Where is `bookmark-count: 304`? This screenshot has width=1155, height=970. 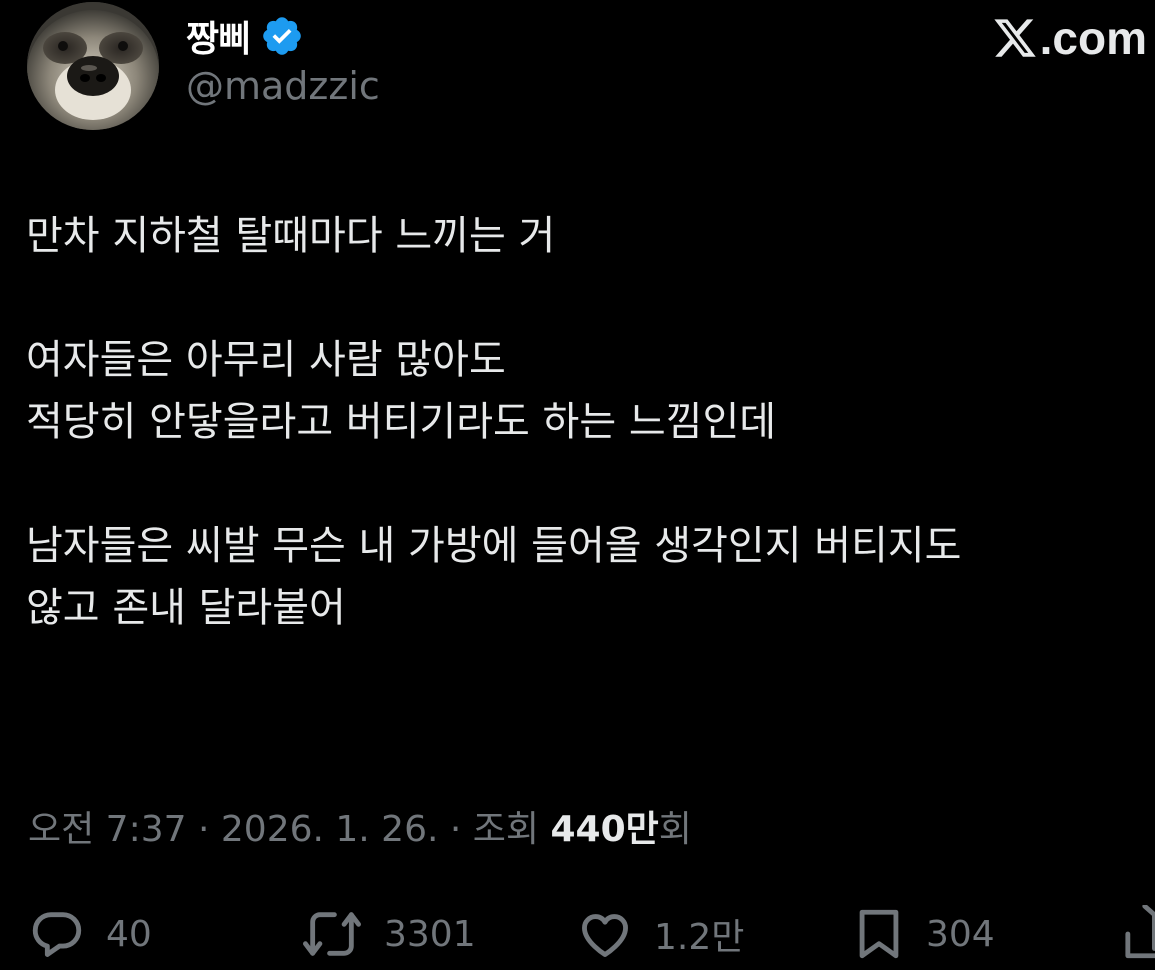
bookmark-count: 304 is located at coordinates (960, 934).